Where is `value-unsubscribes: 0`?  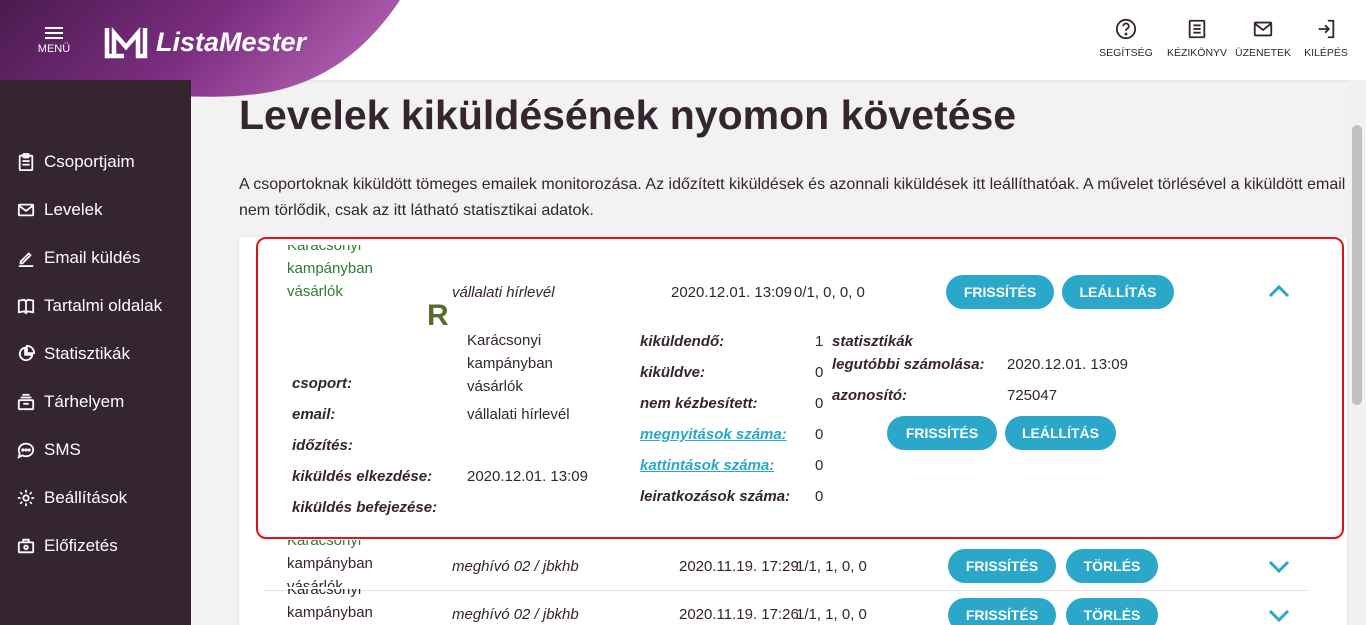 value-unsubscribes: 0 is located at coordinates (819, 496).